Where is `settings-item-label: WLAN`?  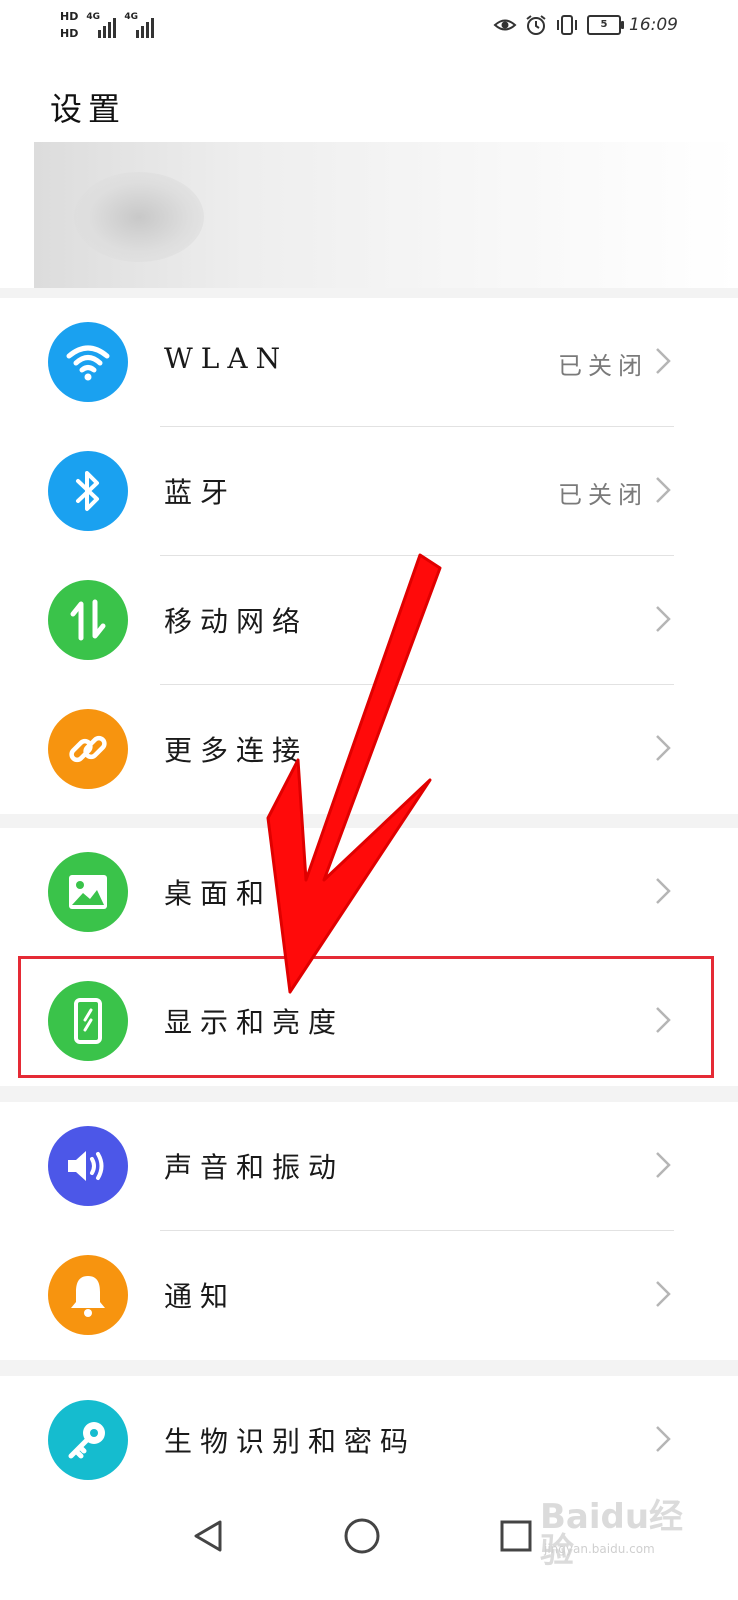 settings-item-label: WLAN is located at coordinates (226, 358).